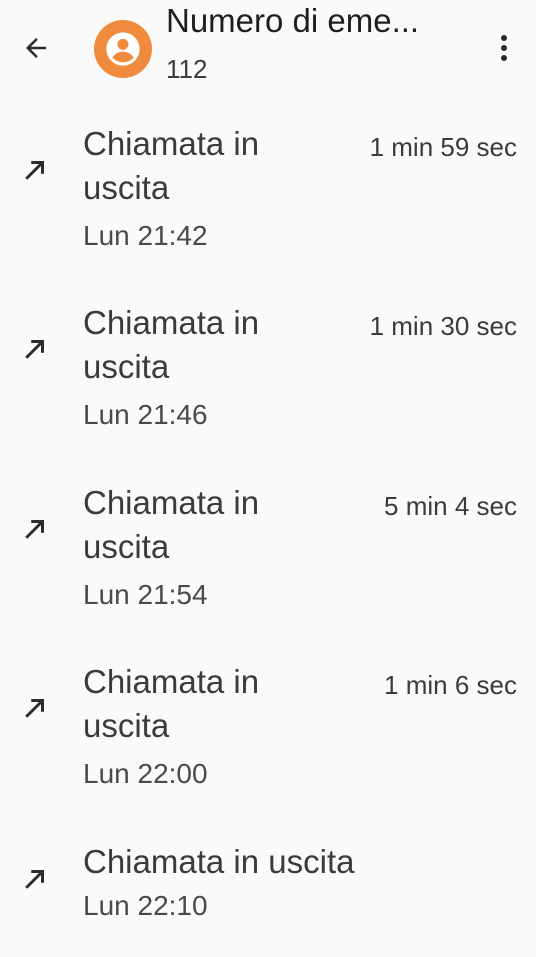 The image size is (536, 957). What do you see at coordinates (145, 594) in the screenshot?
I see `call-time: Lun 21:54` at bounding box center [145, 594].